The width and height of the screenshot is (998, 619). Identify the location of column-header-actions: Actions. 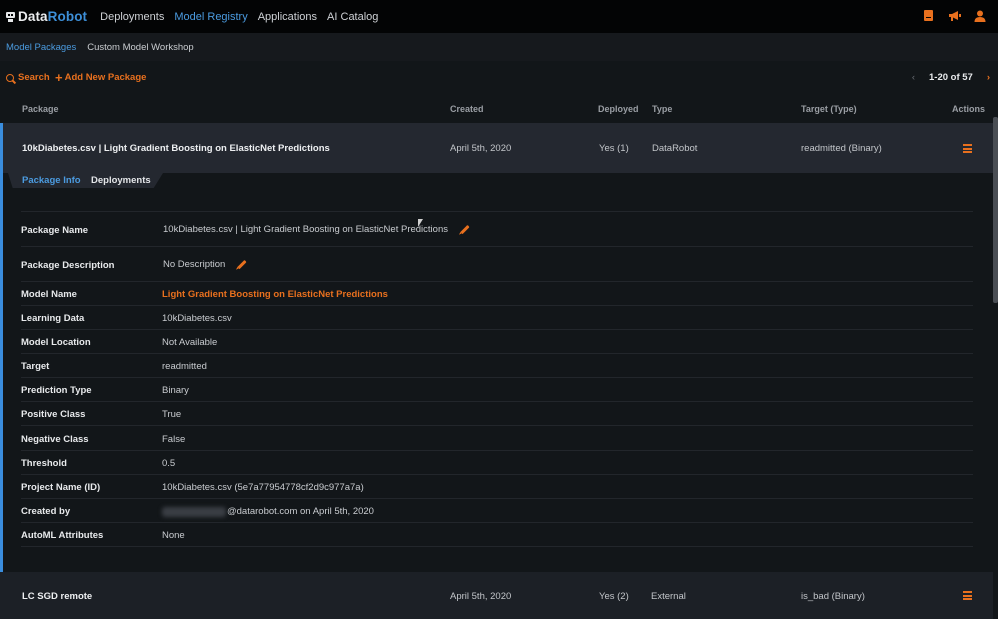
(969, 109).